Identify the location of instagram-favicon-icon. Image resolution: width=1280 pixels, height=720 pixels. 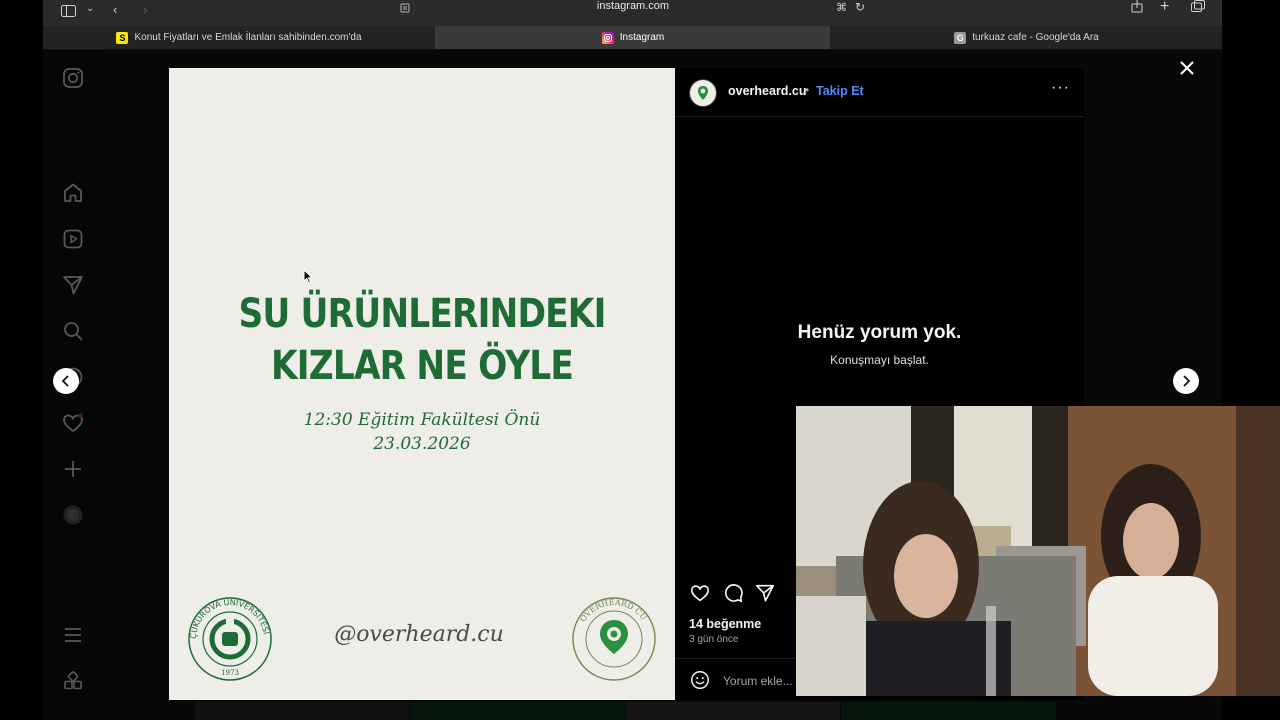
(607, 37).